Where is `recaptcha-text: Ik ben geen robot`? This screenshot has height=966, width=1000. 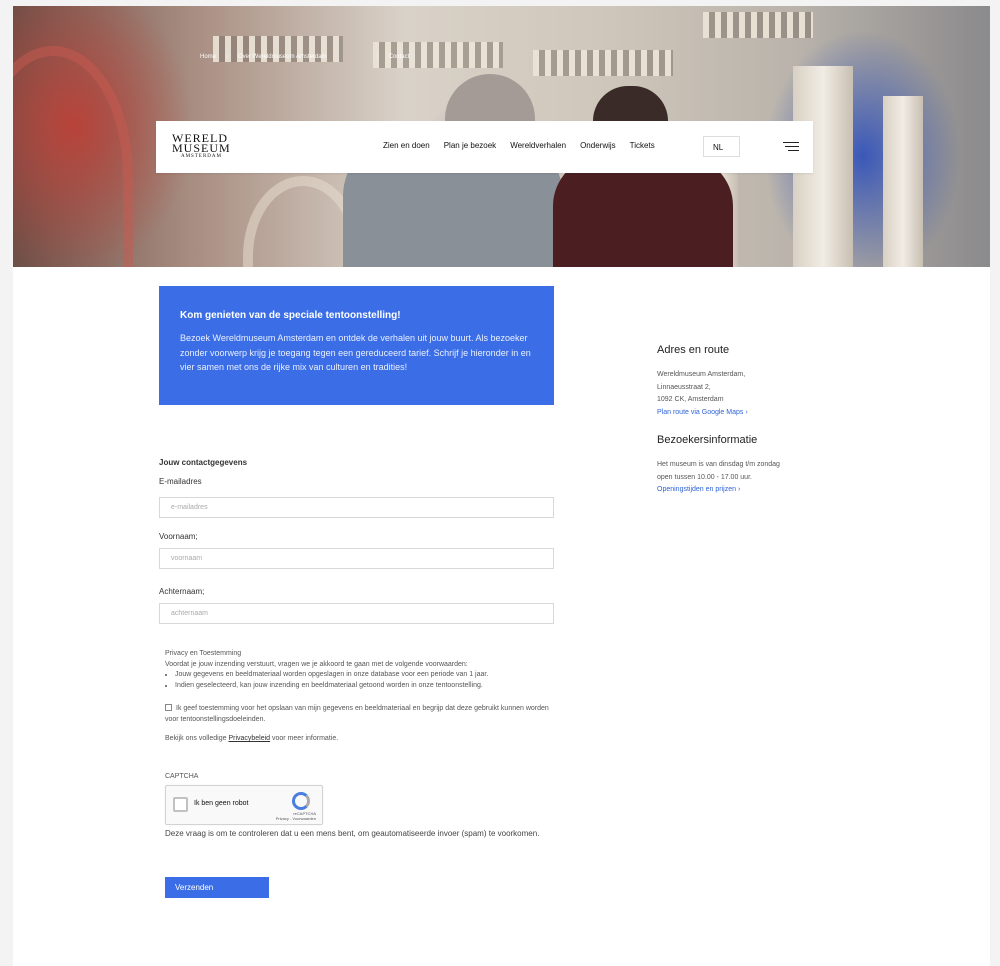 recaptcha-text: Ik ben geen robot is located at coordinates (221, 803).